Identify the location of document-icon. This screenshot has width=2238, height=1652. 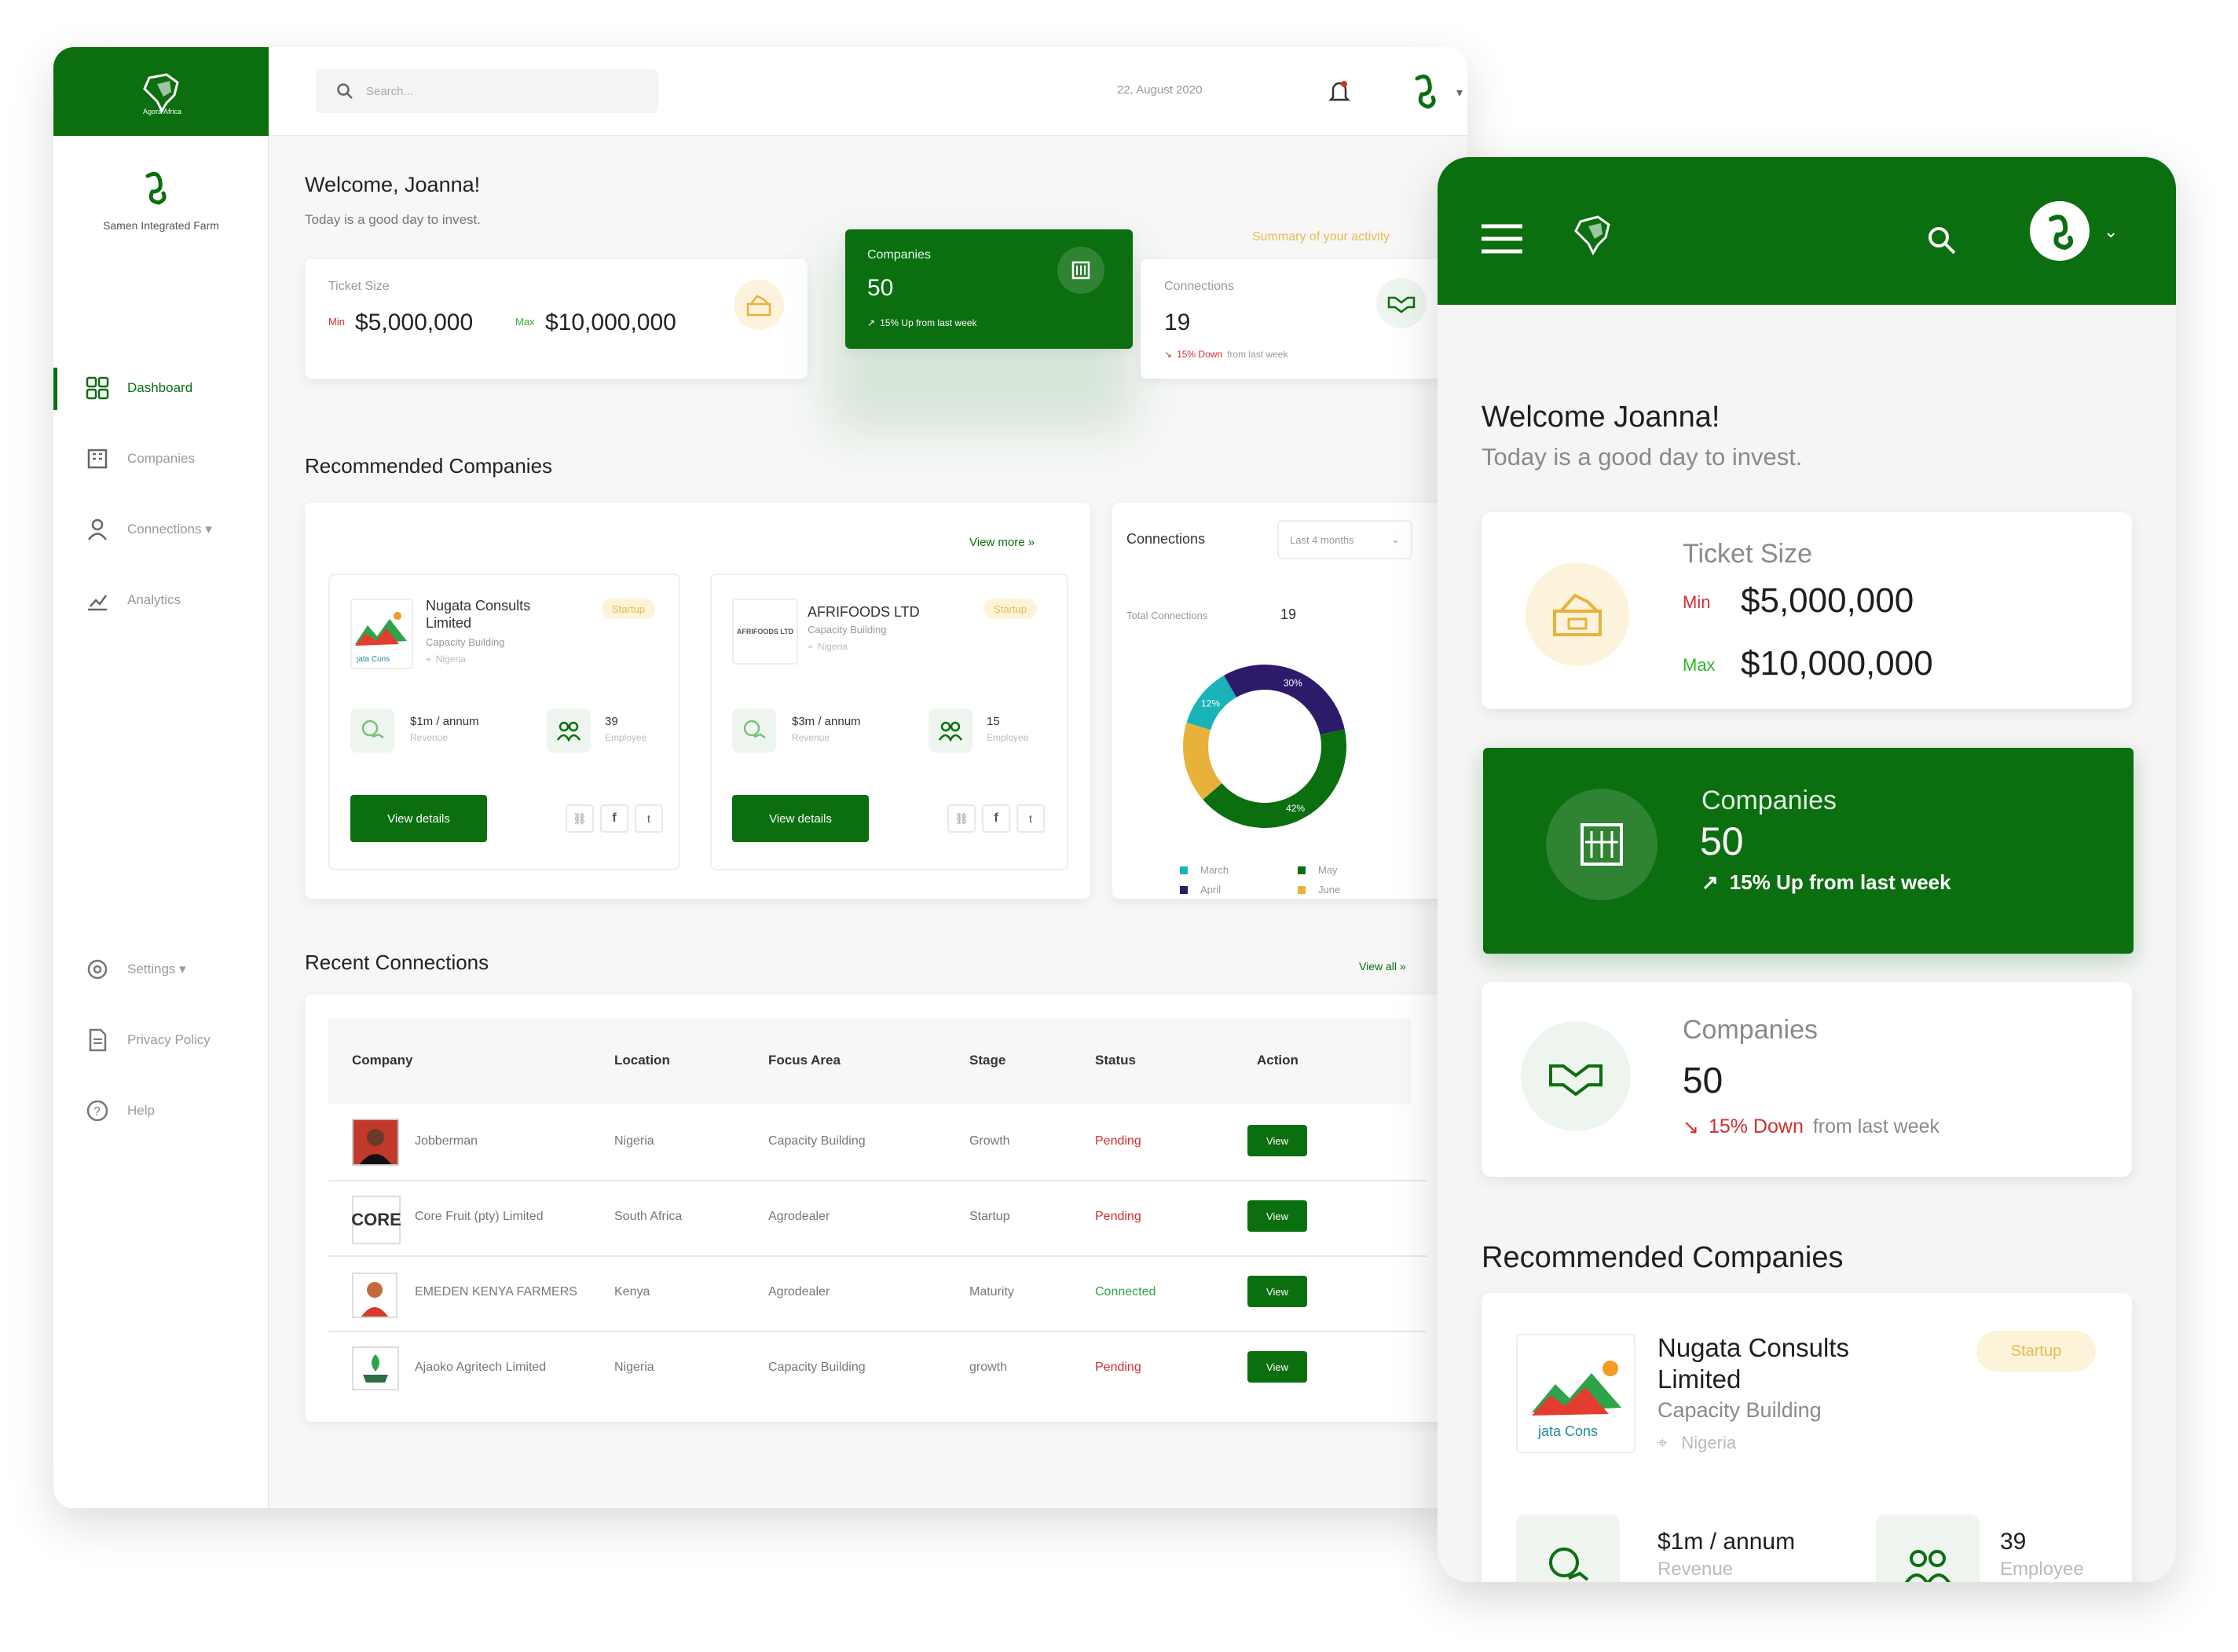
(97, 1040).